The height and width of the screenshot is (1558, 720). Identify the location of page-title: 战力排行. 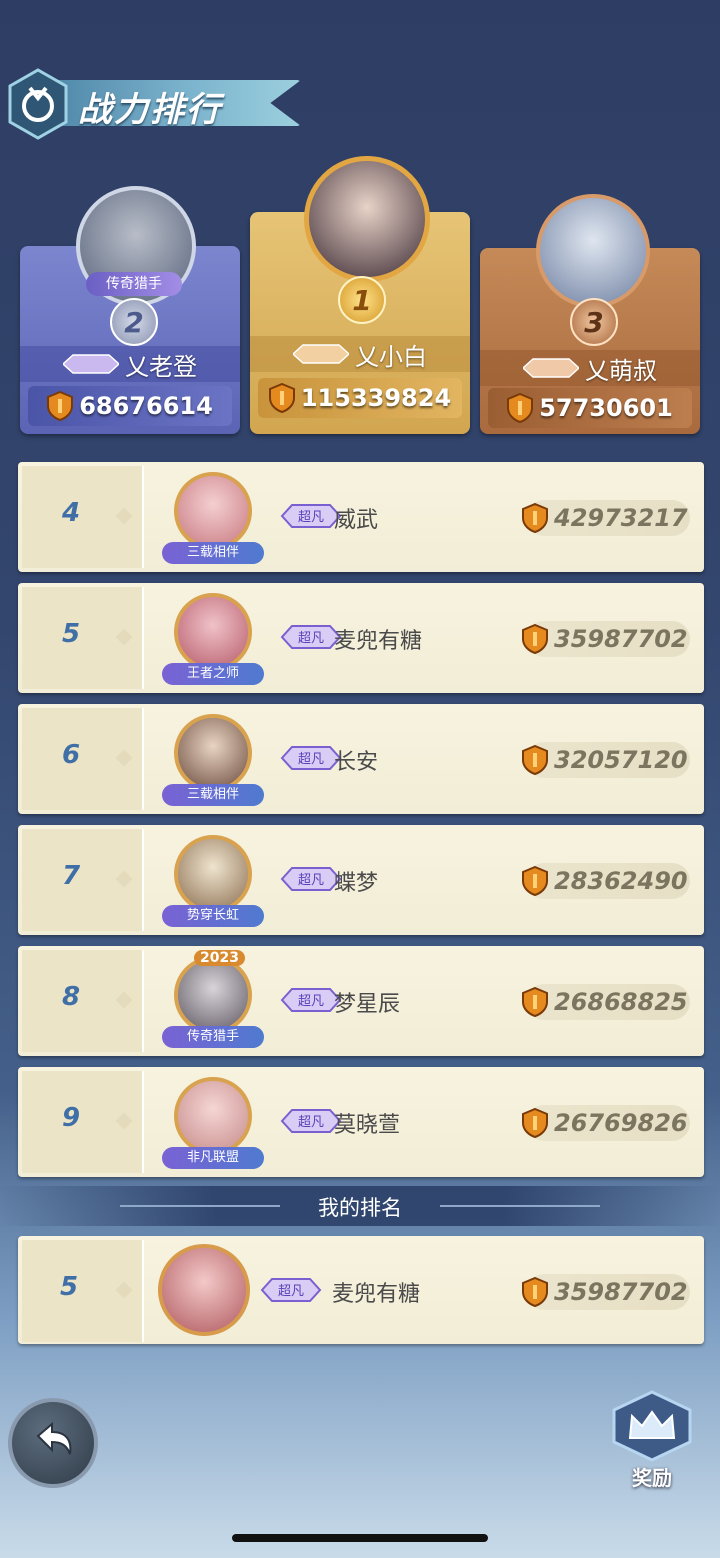
(150, 110).